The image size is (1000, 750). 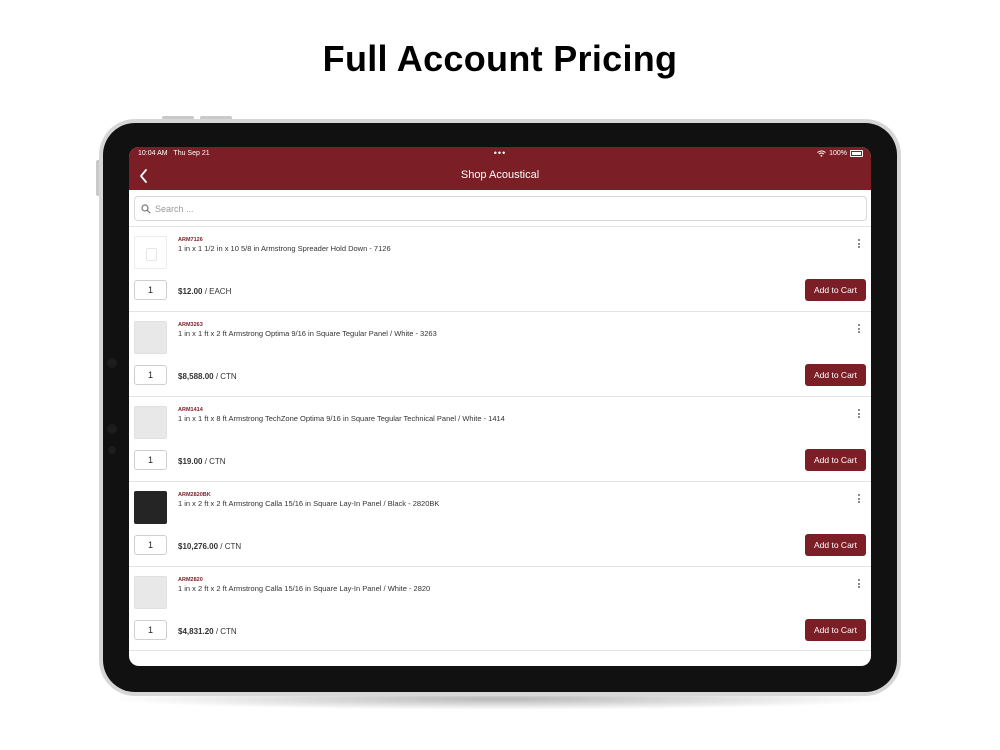 I want to click on page-headline: Full Account Pricing, so click(x=500, y=58).